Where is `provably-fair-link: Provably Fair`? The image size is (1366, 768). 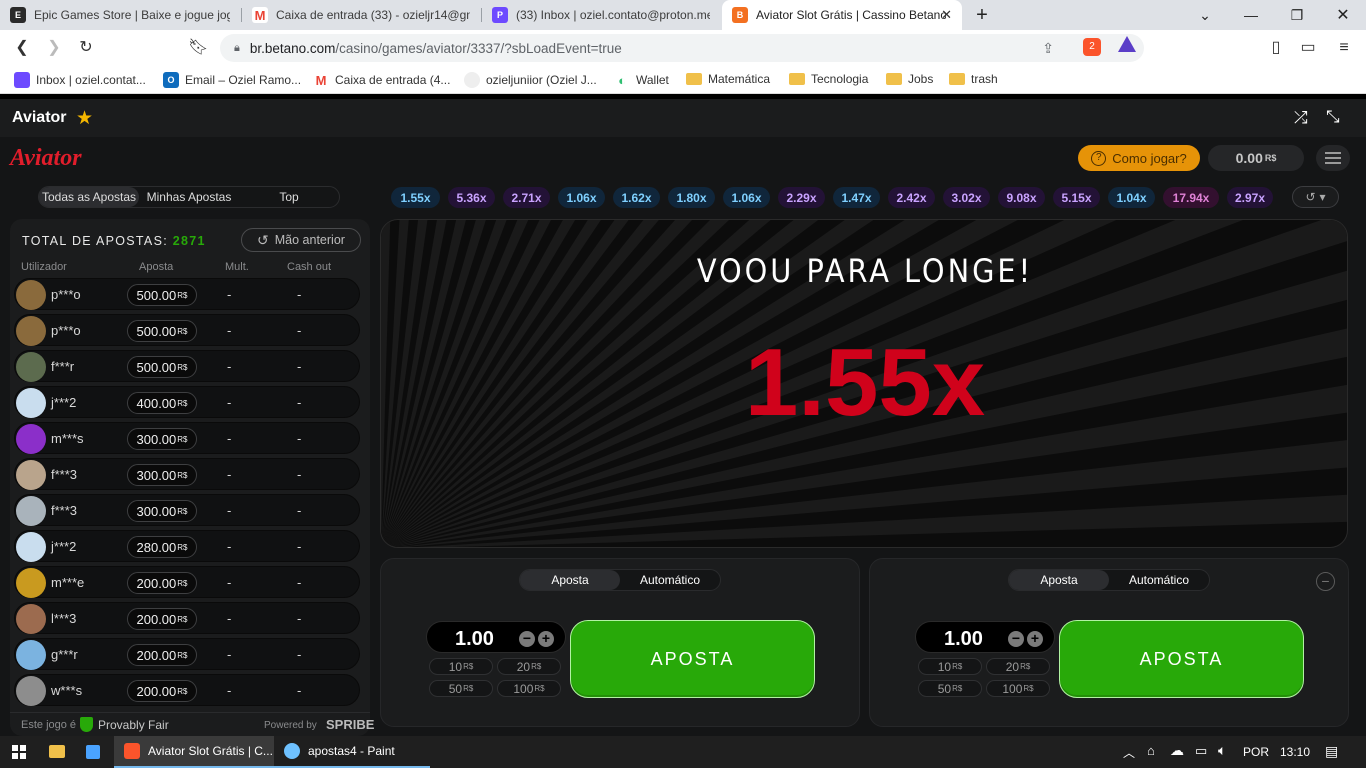 provably-fair-link: Provably Fair is located at coordinates (133, 725).